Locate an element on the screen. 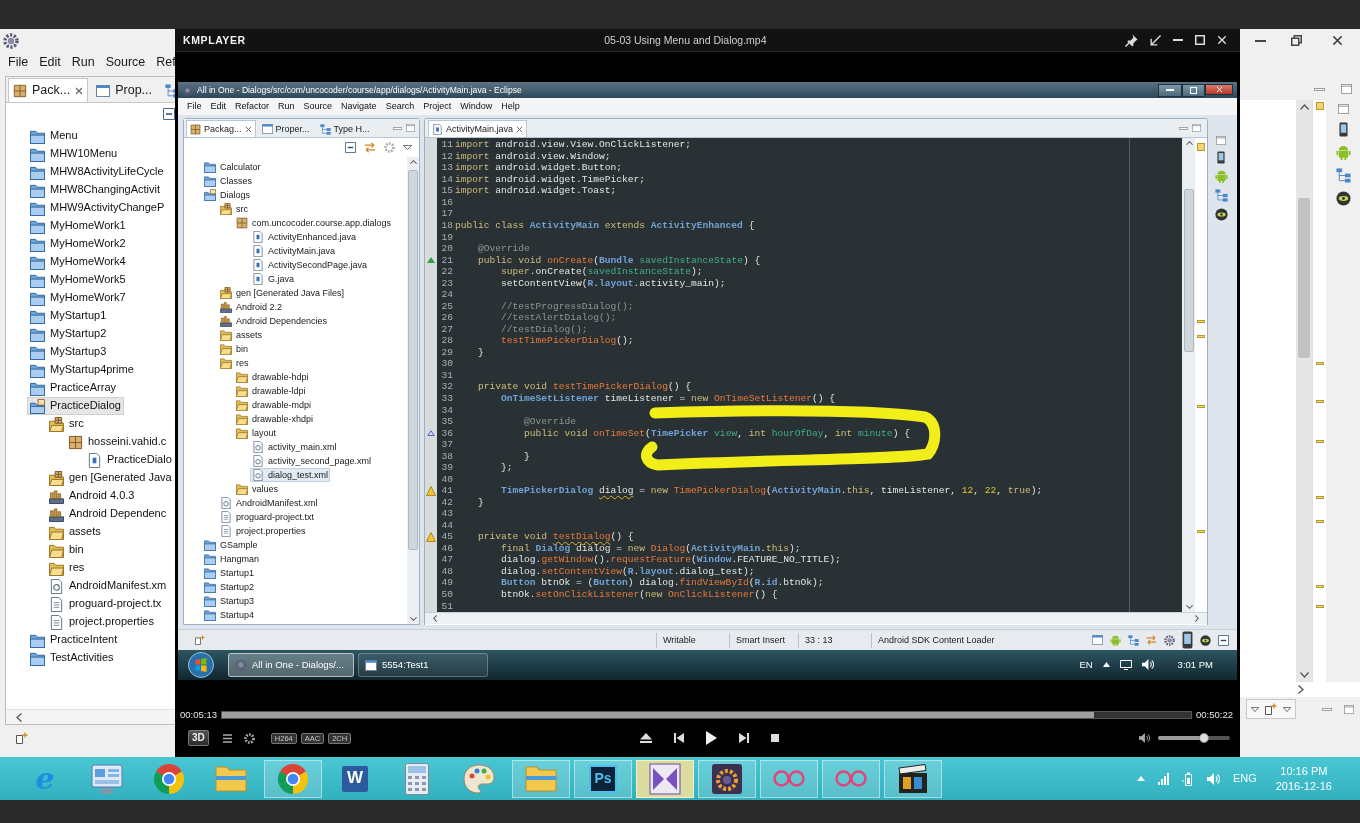 The image size is (1360, 823). tree-item: Android 2.2 is located at coordinates (251, 307).